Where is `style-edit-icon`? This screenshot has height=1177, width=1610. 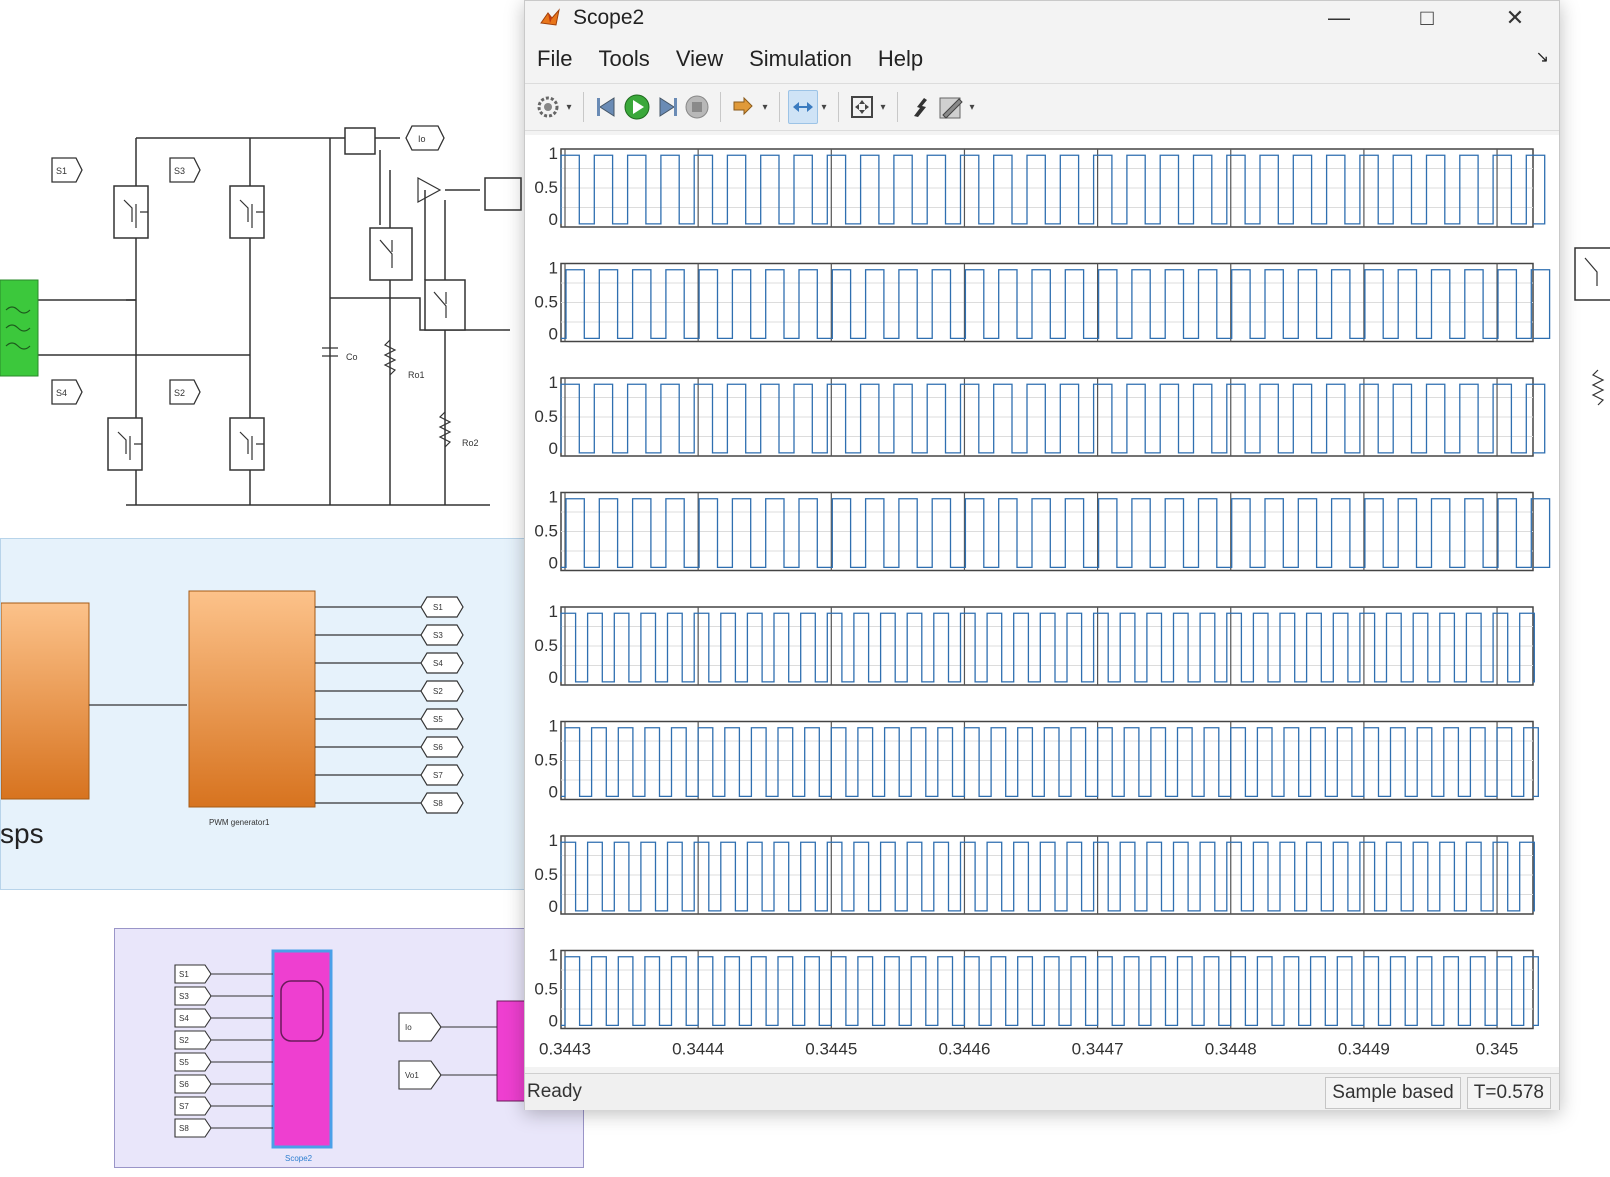 style-edit-icon is located at coordinates (951, 108).